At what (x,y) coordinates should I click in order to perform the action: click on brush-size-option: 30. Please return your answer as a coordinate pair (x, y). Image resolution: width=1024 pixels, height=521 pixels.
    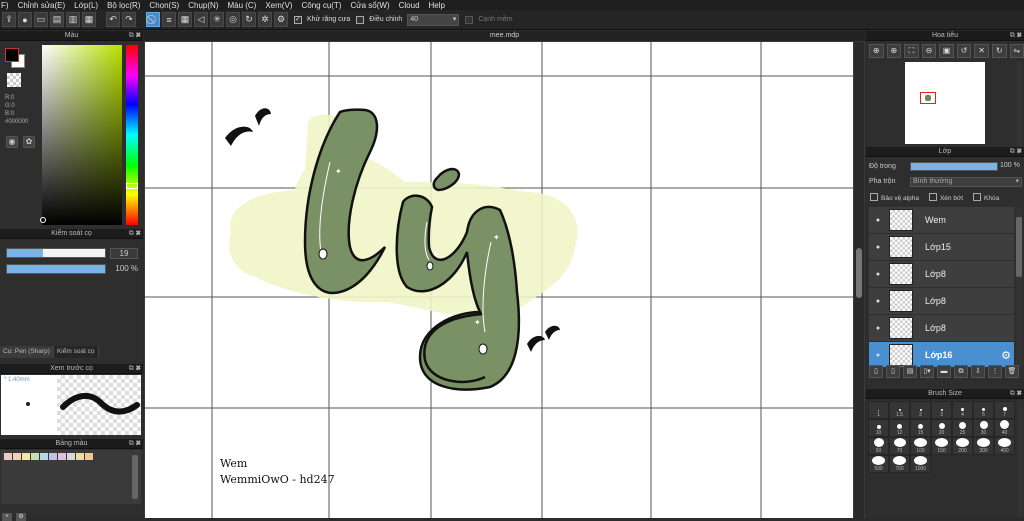
    Looking at the image, I should click on (983, 428).